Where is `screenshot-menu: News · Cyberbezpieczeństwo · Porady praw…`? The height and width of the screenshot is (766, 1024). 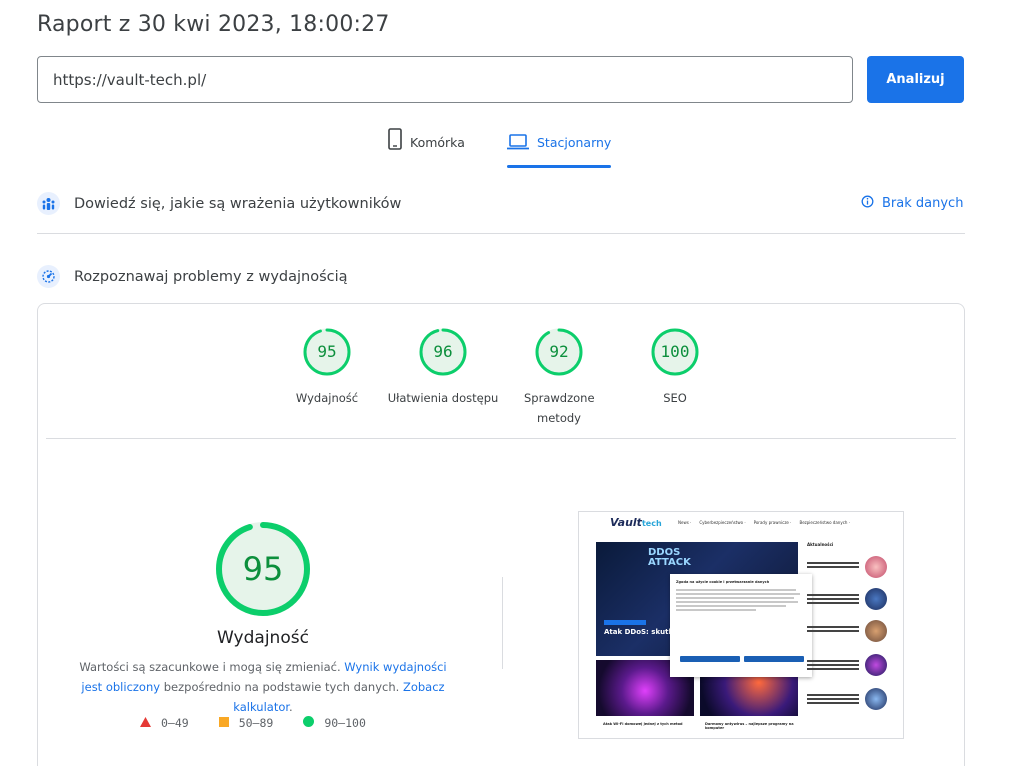 screenshot-menu: News · Cyberbezpieczeństwo · Porady praw… is located at coordinates (764, 522).